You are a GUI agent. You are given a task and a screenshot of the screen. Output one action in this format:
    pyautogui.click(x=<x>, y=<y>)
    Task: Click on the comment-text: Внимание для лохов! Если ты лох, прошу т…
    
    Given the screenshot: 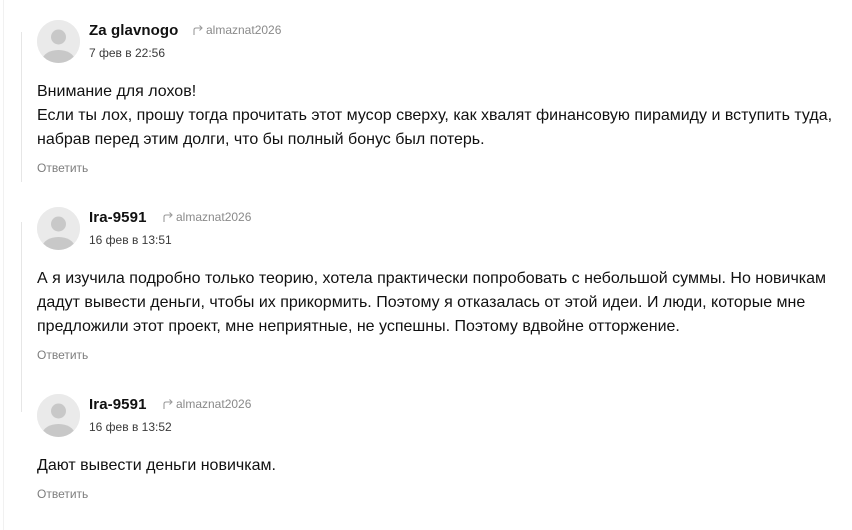 What is the action you would take?
    pyautogui.click(x=435, y=115)
    